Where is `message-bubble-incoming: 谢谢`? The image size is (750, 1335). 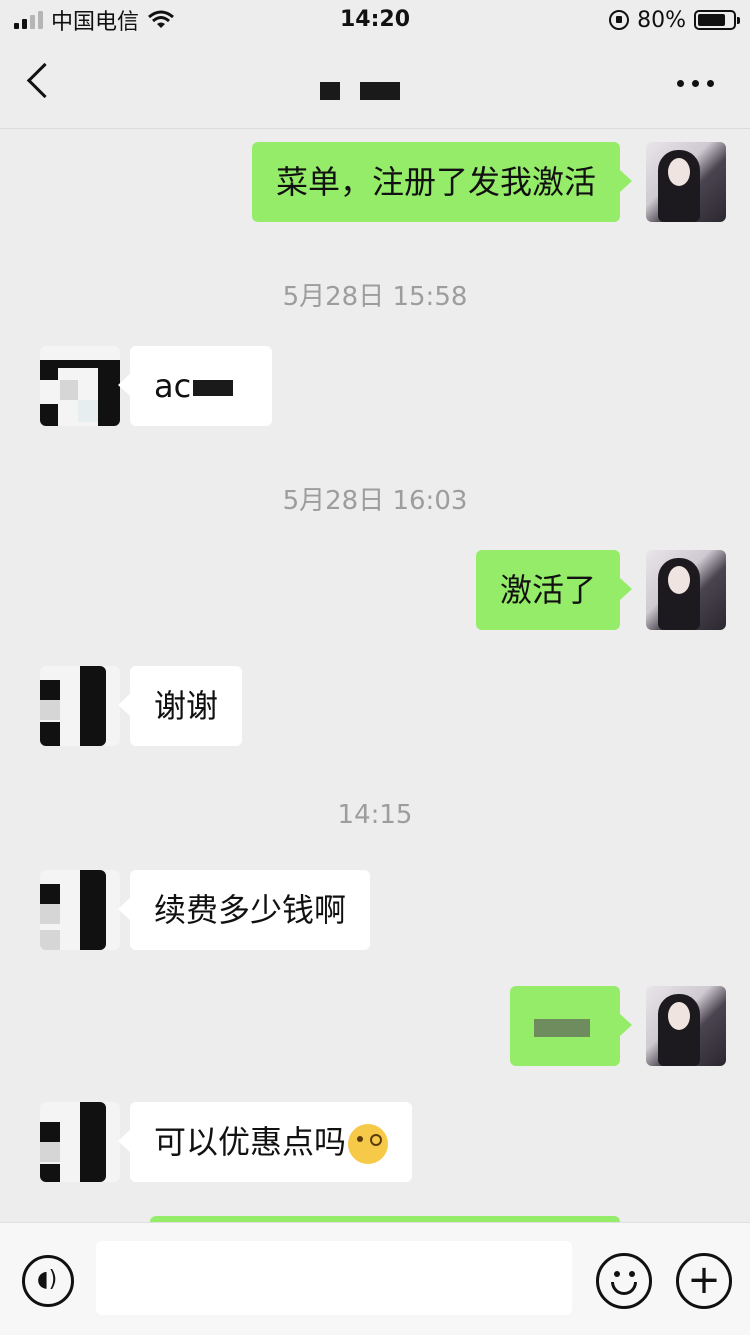 message-bubble-incoming: 谢谢 is located at coordinates (180, 706).